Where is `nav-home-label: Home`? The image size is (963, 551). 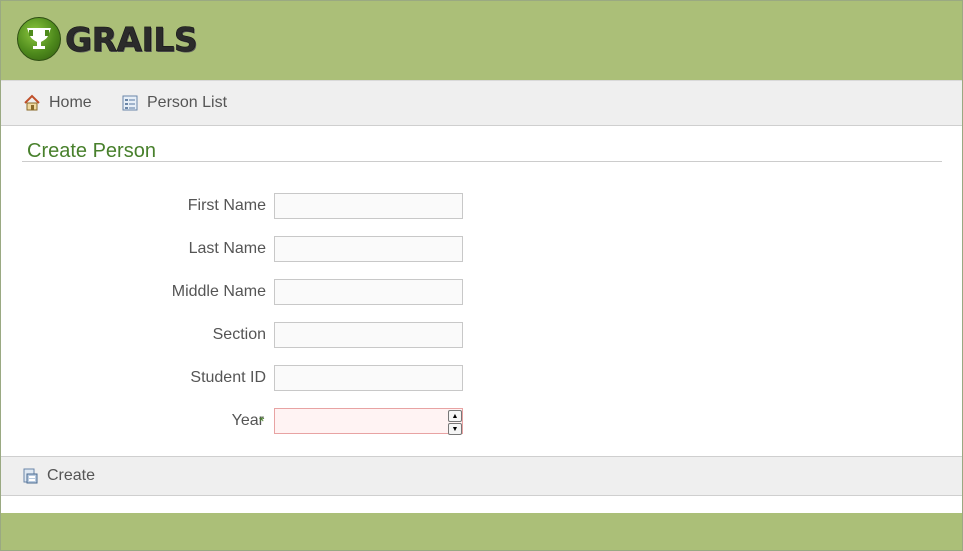
nav-home-label: Home is located at coordinates (70, 102).